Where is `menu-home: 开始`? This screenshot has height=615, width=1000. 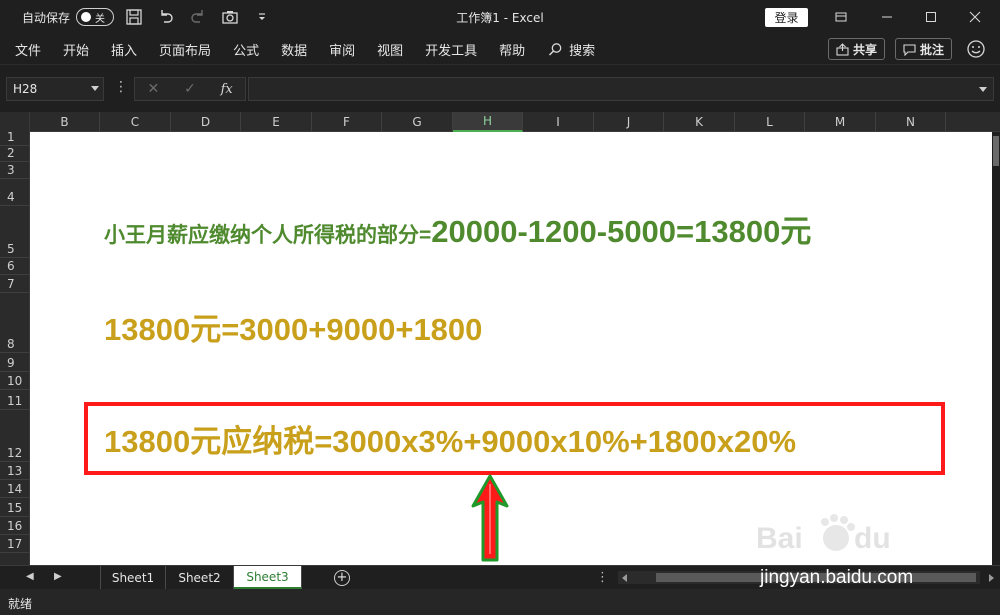
menu-home: 开始 is located at coordinates (76, 49).